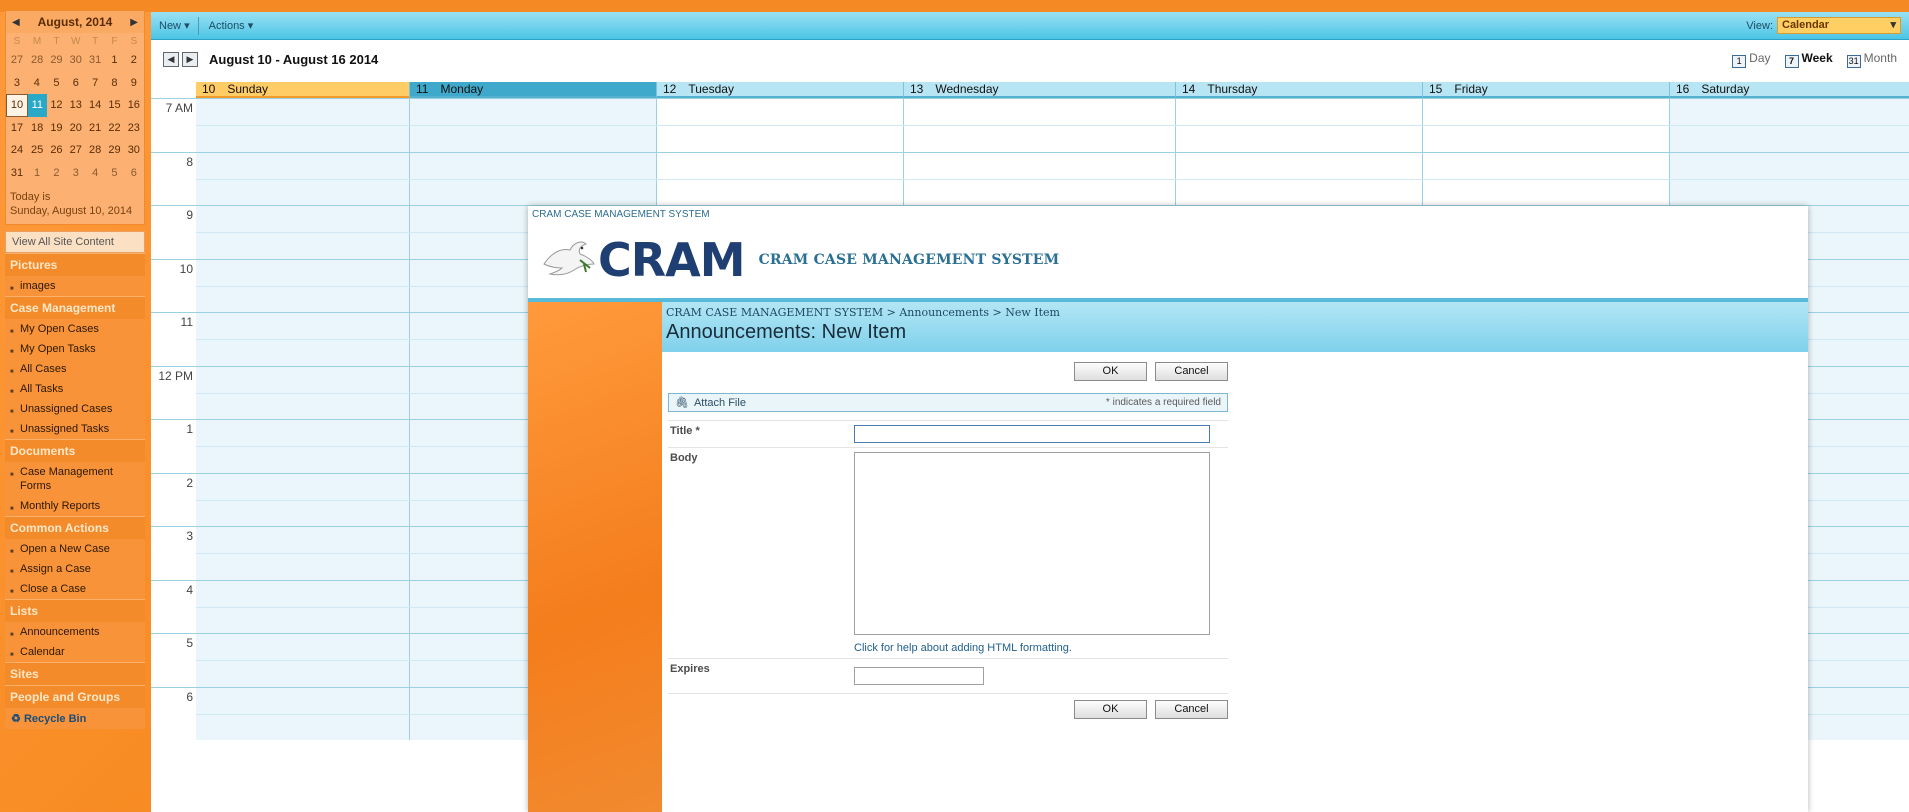 The height and width of the screenshot is (812, 1909). I want to click on attach-file-link: Attach File, so click(720, 403).